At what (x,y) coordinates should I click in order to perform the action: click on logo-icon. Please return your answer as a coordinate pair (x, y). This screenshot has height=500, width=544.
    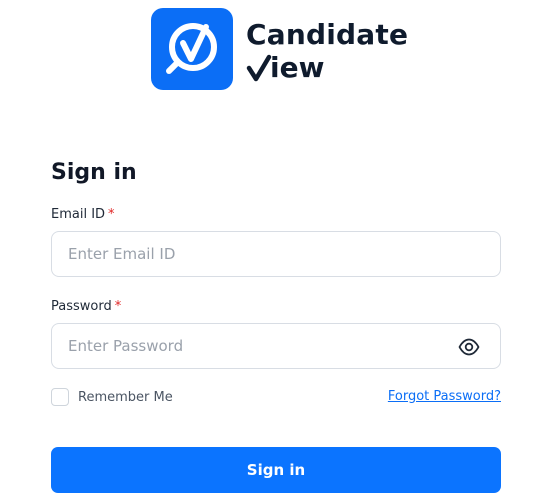
    Looking at the image, I should click on (192, 49).